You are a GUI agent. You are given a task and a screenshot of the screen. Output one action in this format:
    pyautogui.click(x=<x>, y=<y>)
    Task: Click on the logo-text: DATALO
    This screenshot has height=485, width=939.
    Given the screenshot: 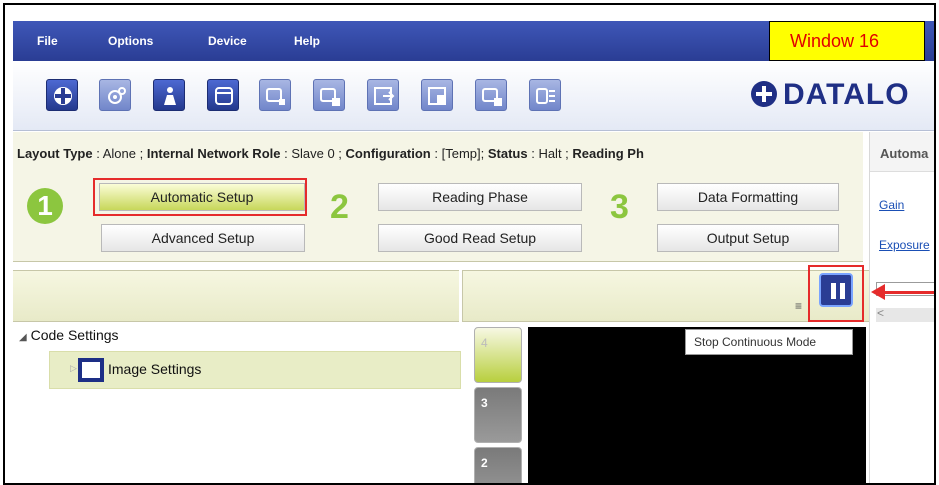 What is the action you would take?
    pyautogui.click(x=846, y=94)
    